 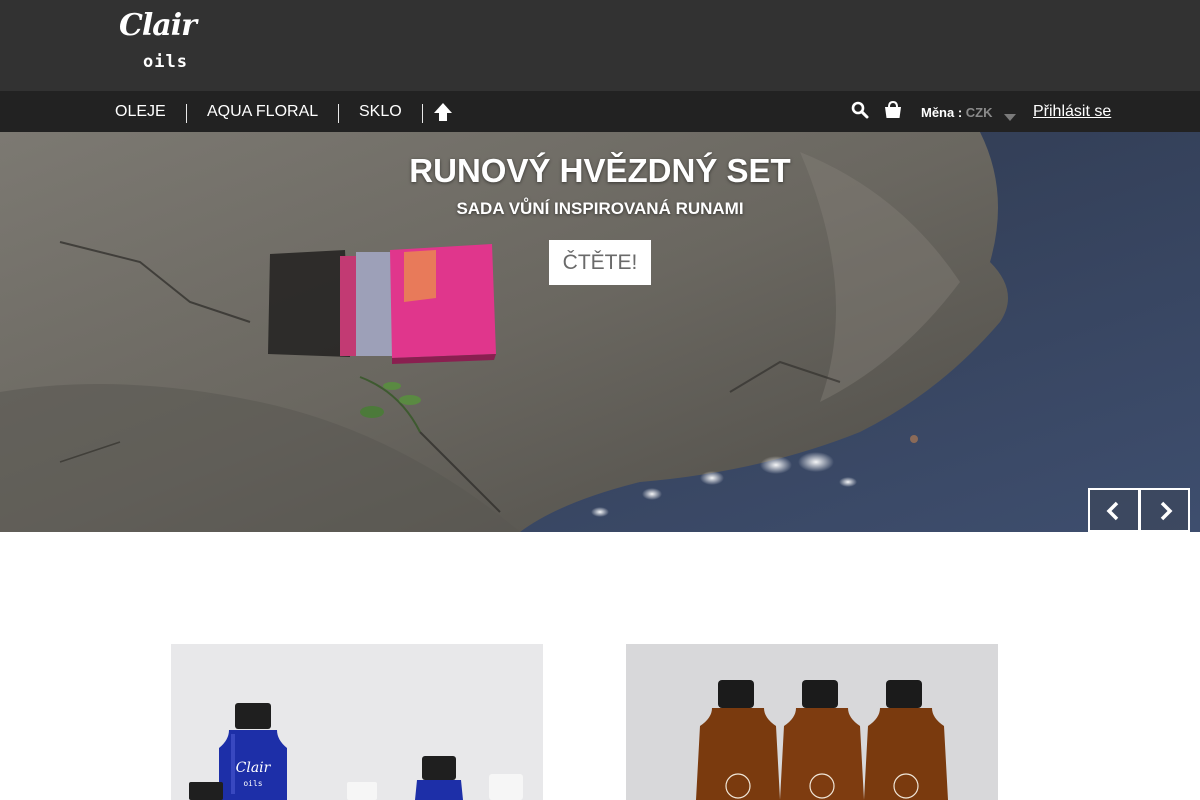 I want to click on search-icon, so click(x=860, y=110).